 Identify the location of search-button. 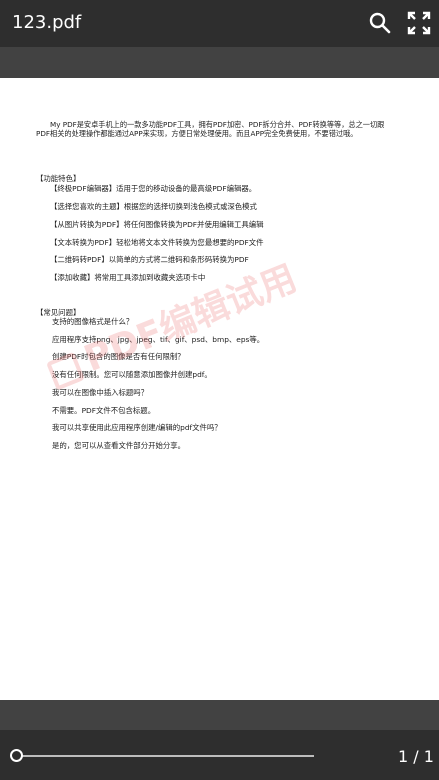
(380, 23).